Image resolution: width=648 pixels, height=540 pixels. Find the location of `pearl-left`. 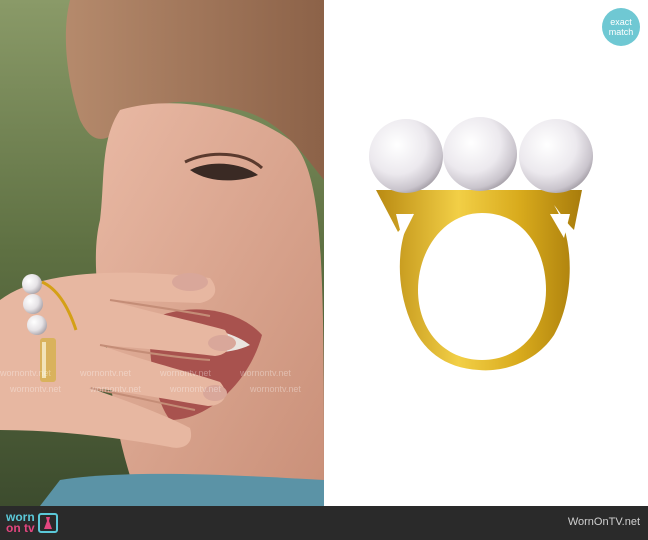

pearl-left is located at coordinates (406, 156).